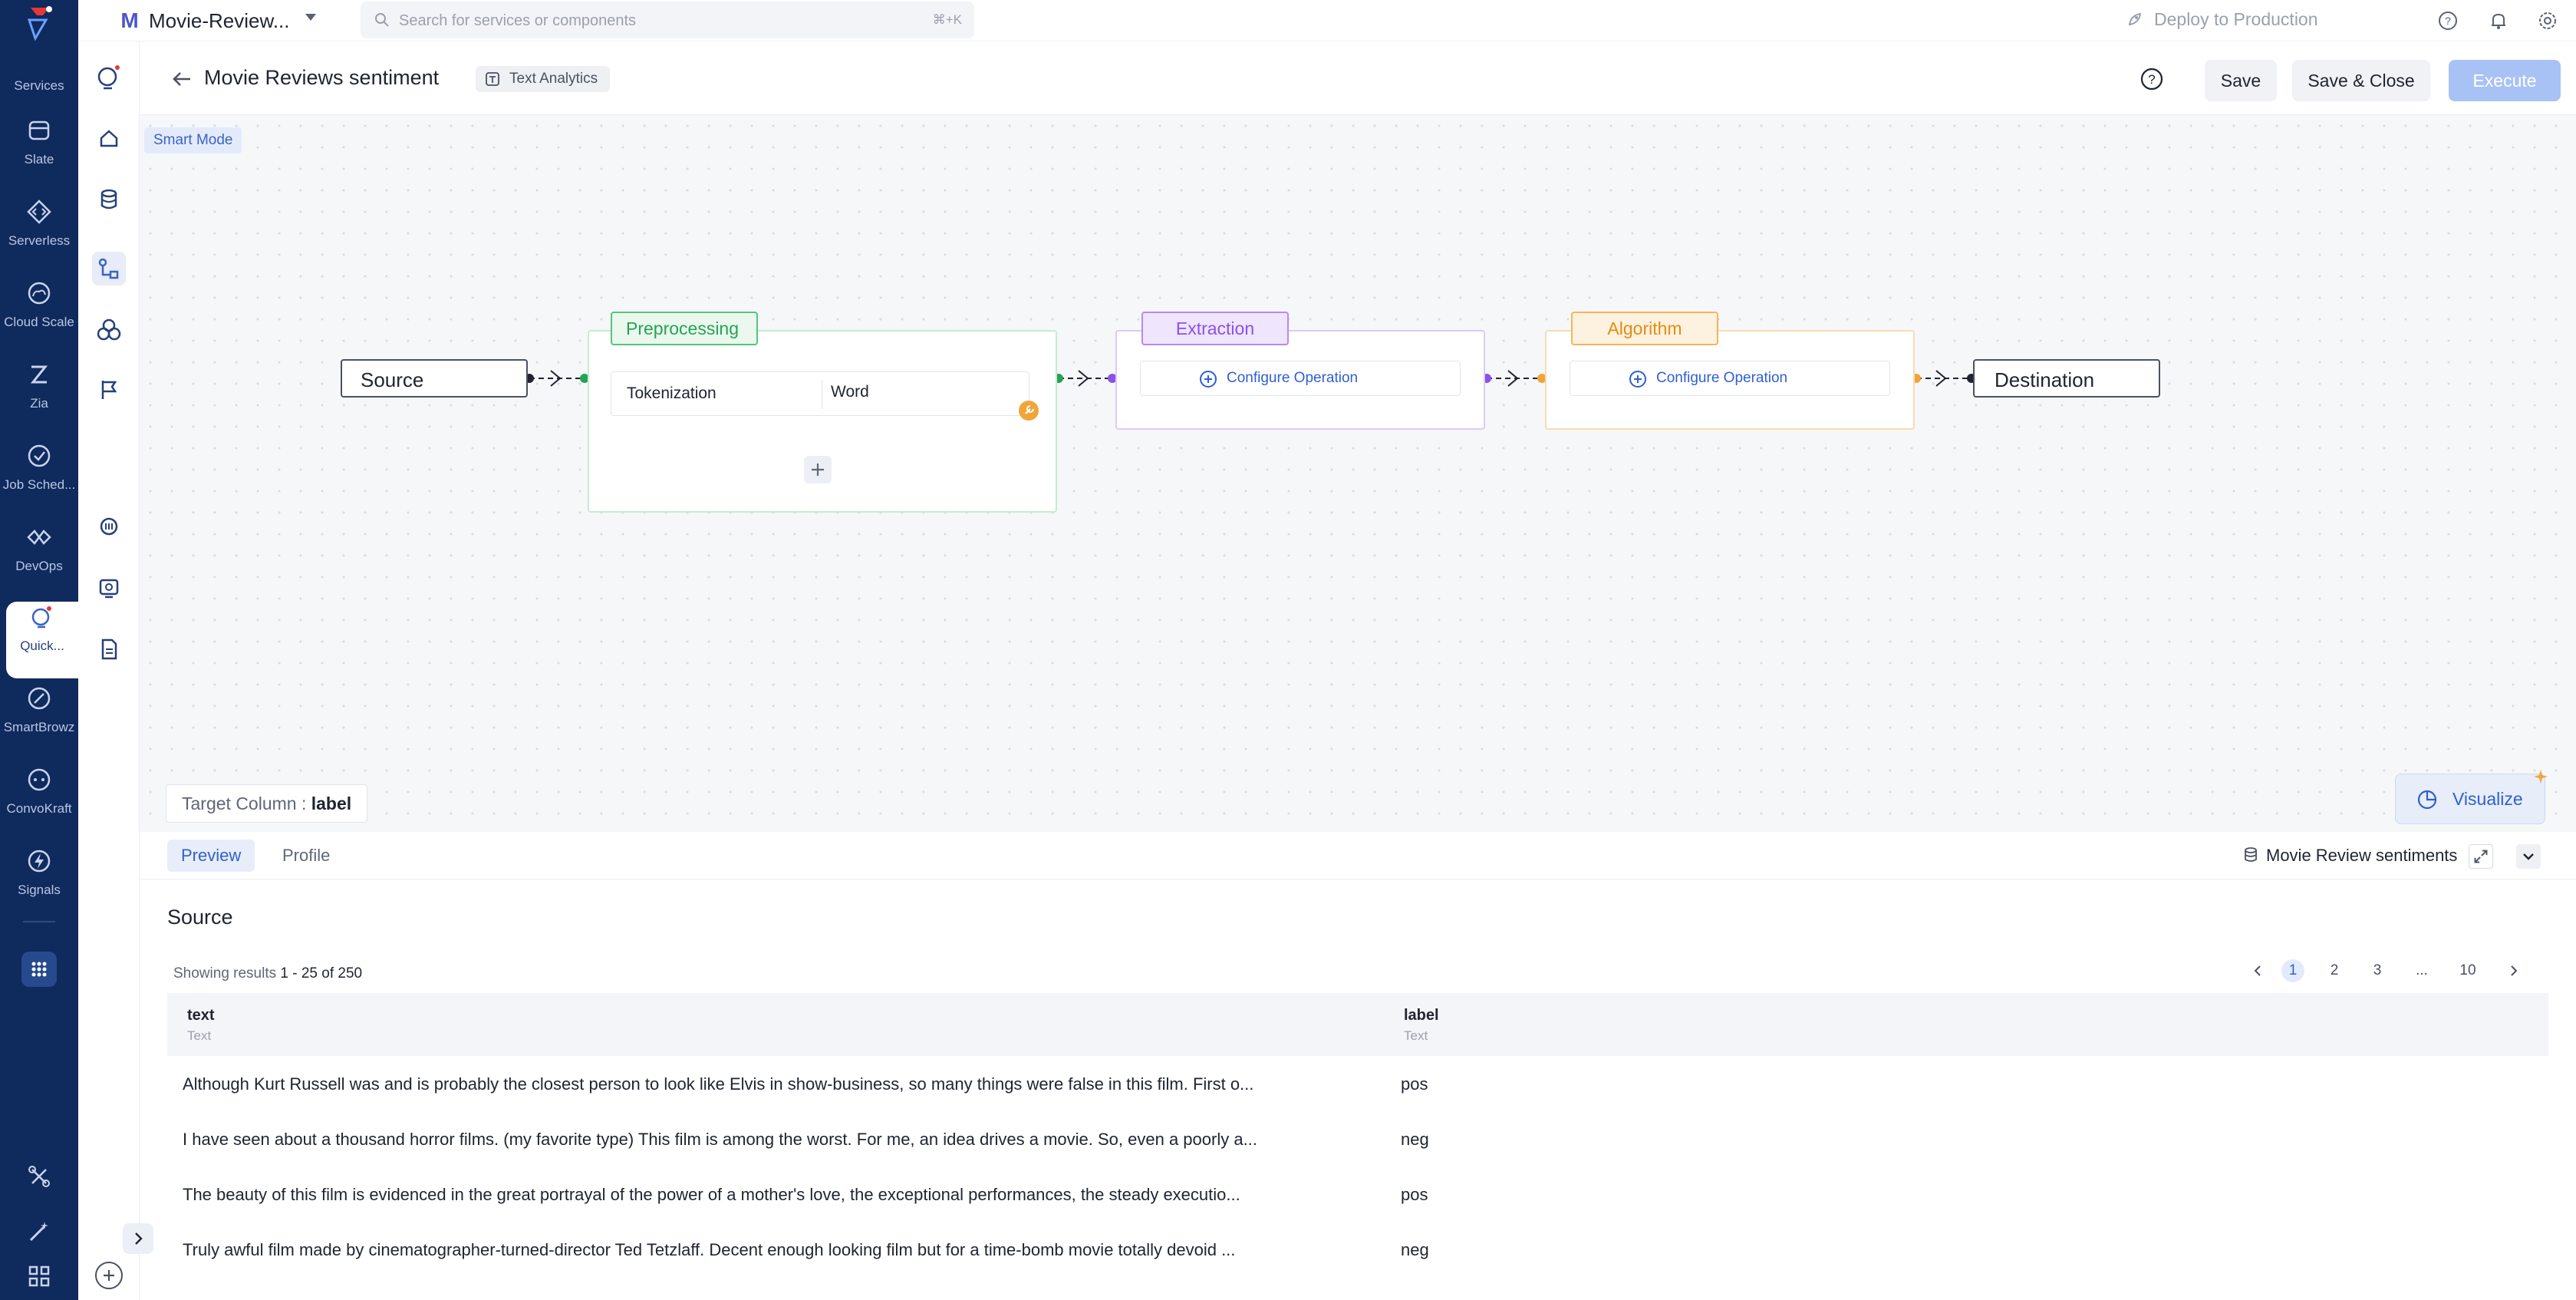 This screenshot has height=1300, width=2576. What do you see at coordinates (2241, 80) in the screenshot?
I see `save-button: Save` at bounding box center [2241, 80].